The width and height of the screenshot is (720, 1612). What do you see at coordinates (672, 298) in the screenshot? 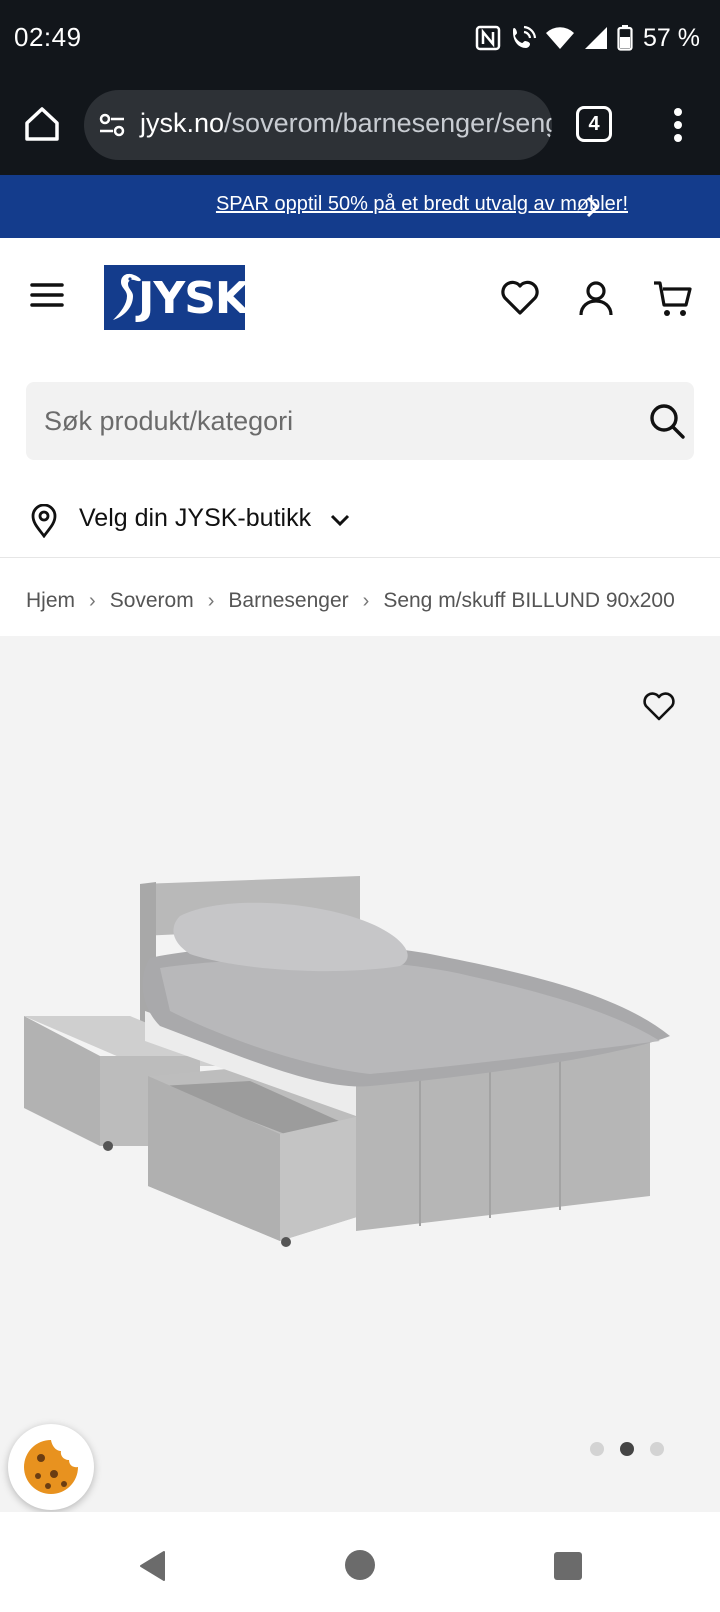
I see `cart-icon` at bounding box center [672, 298].